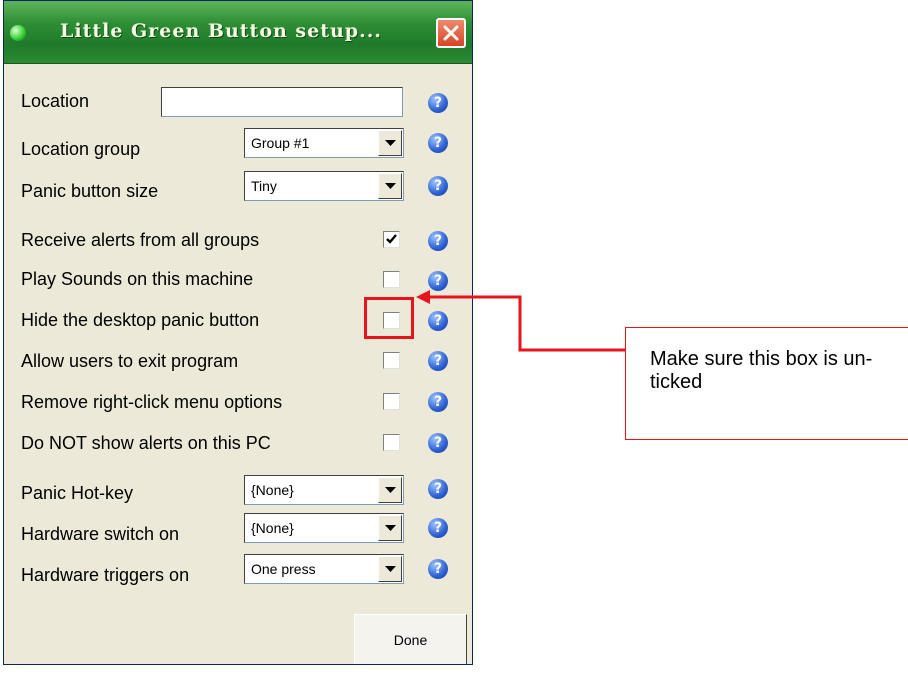  What do you see at coordinates (761, 370) in the screenshot?
I see `callout-text: Make sure this box is un-ticked` at bounding box center [761, 370].